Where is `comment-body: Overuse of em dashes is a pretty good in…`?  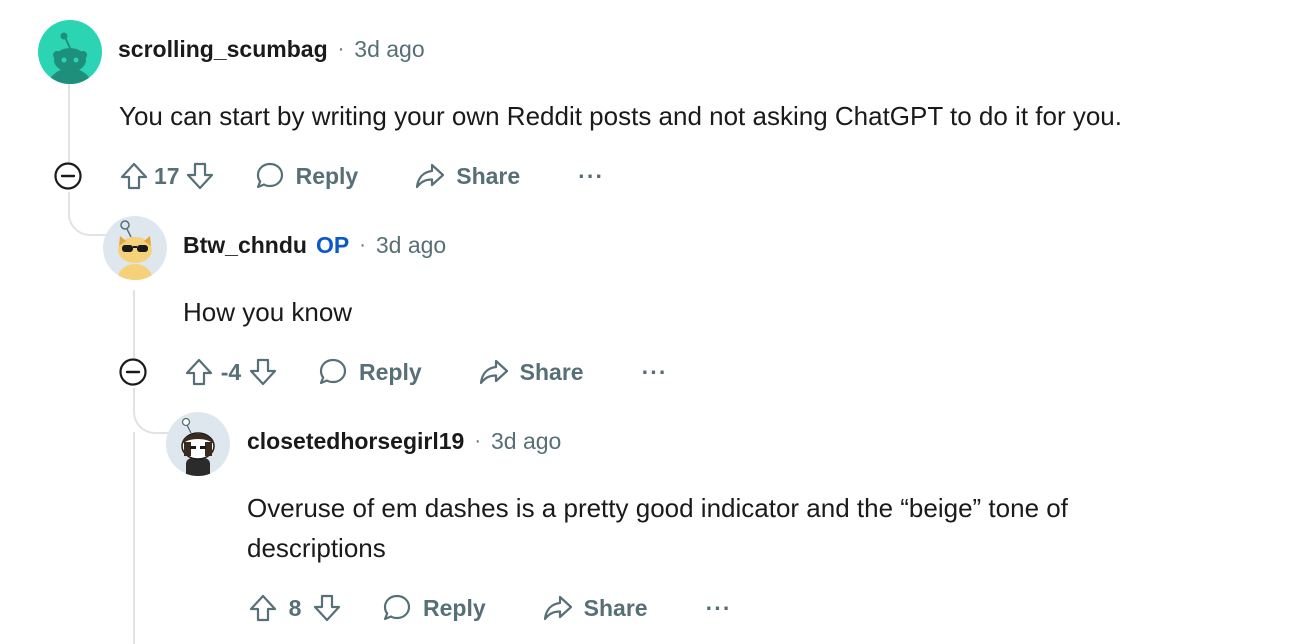
comment-body: Overuse of em dashes is a pretty good in… is located at coordinates (657, 528).